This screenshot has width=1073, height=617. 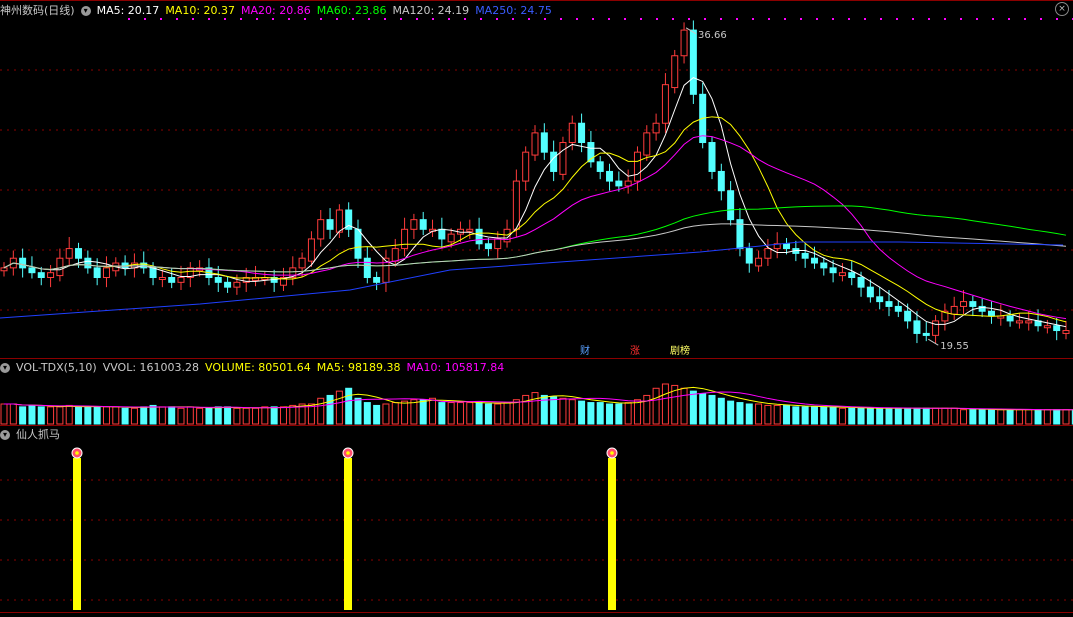 I want to click on close-icon: ×, so click(x=1062, y=9).